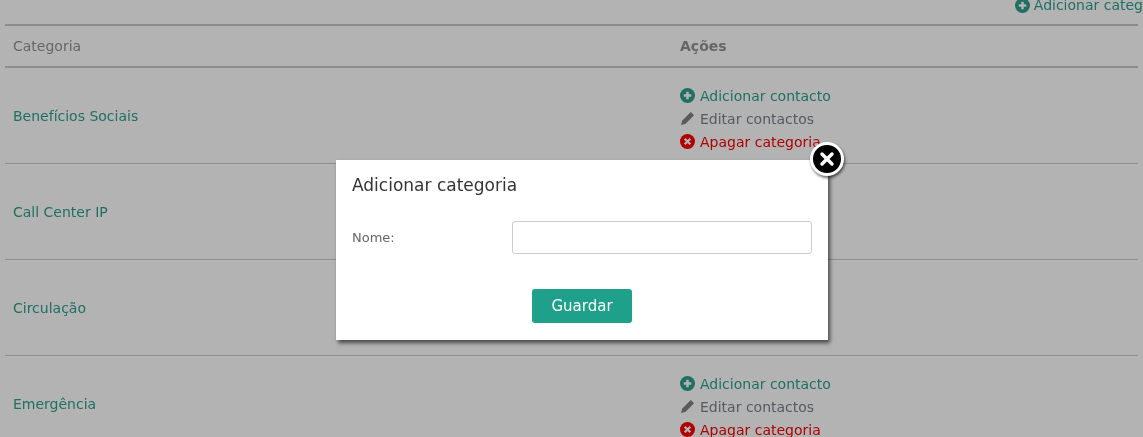 The width and height of the screenshot is (1143, 437). Describe the element at coordinates (435, 185) in the screenshot. I see `dialog-title: Adicionar categoria` at that location.